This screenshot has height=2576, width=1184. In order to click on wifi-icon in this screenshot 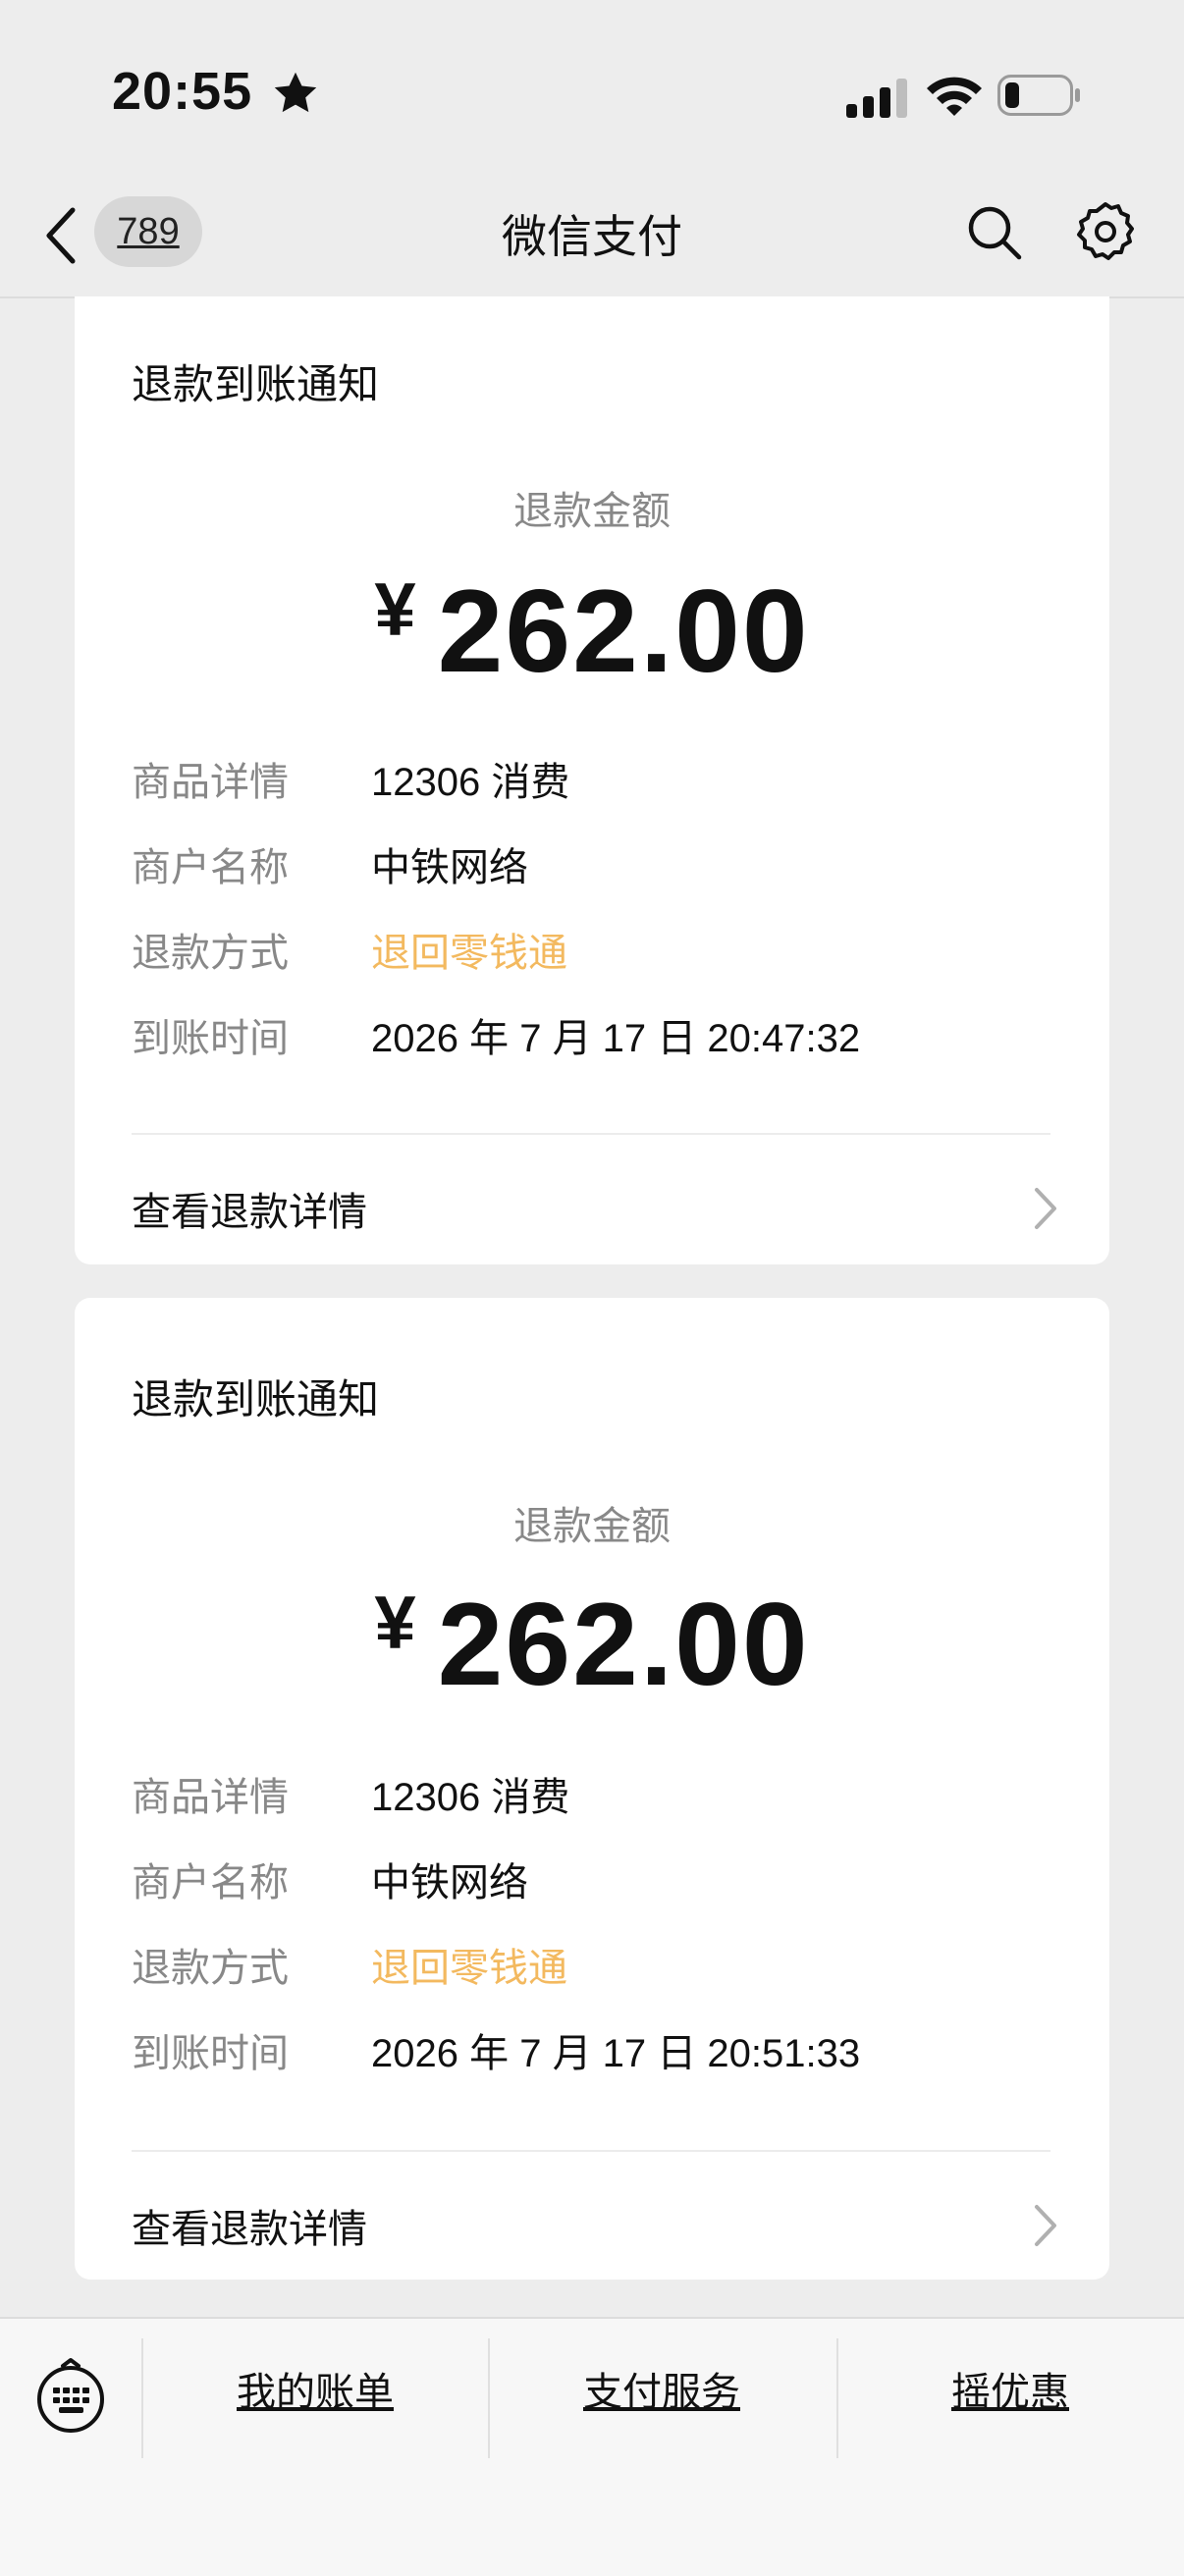, I will do `click(955, 96)`.